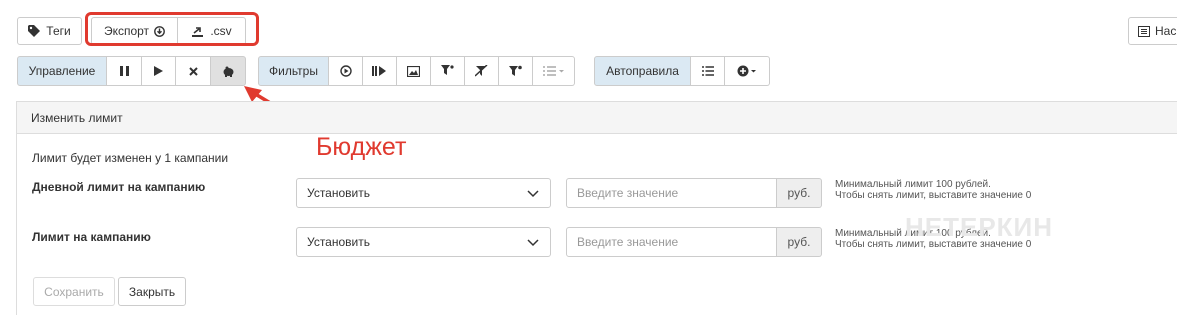 The image size is (1177, 315). Describe the element at coordinates (62, 71) in the screenshot. I see `manage-group-label: Управление` at that location.